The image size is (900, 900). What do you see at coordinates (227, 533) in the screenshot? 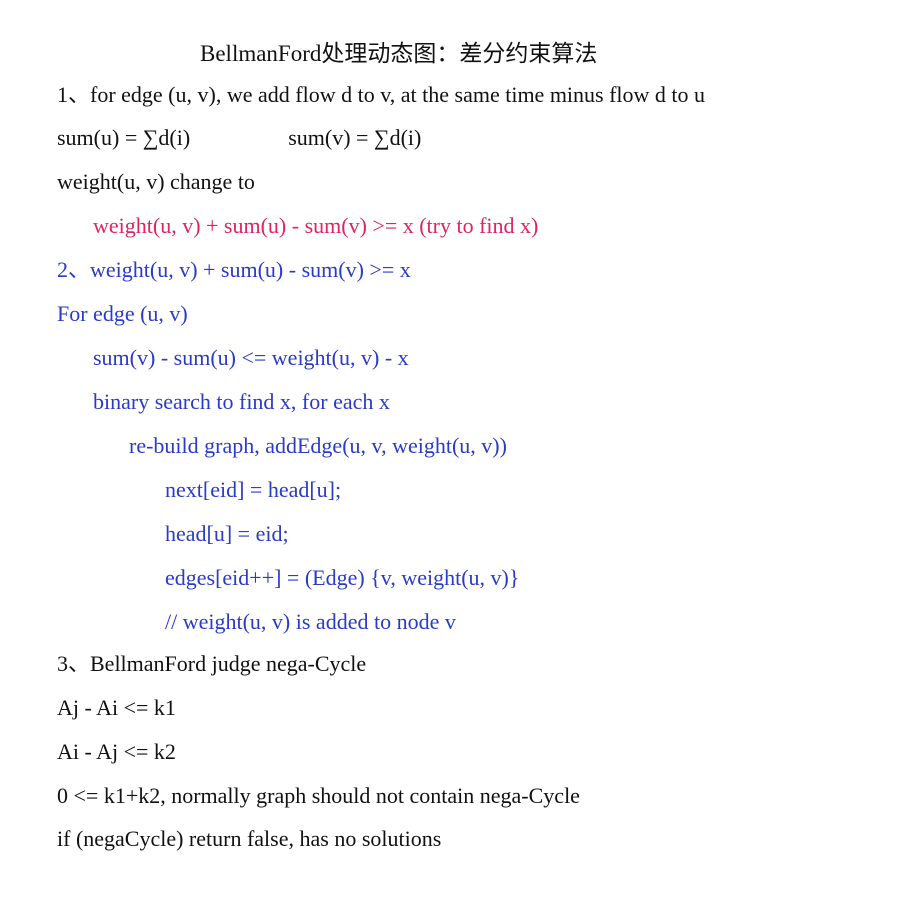
I see `code-head-line: head[u] = eid;` at bounding box center [227, 533].